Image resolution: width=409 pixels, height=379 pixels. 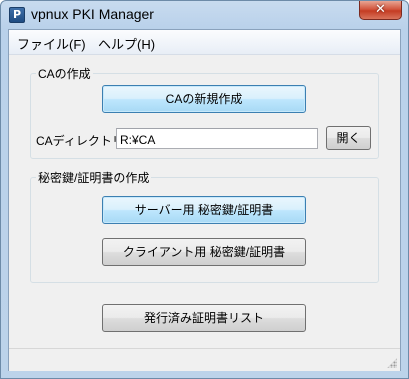 I want to click on app-icon: P, so click(x=17, y=15).